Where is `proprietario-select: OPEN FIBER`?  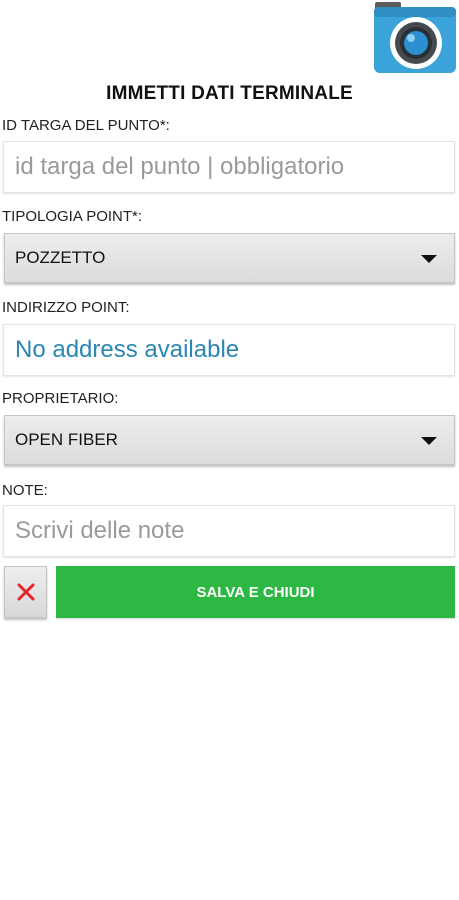 proprietario-select: OPEN FIBER is located at coordinates (229, 440).